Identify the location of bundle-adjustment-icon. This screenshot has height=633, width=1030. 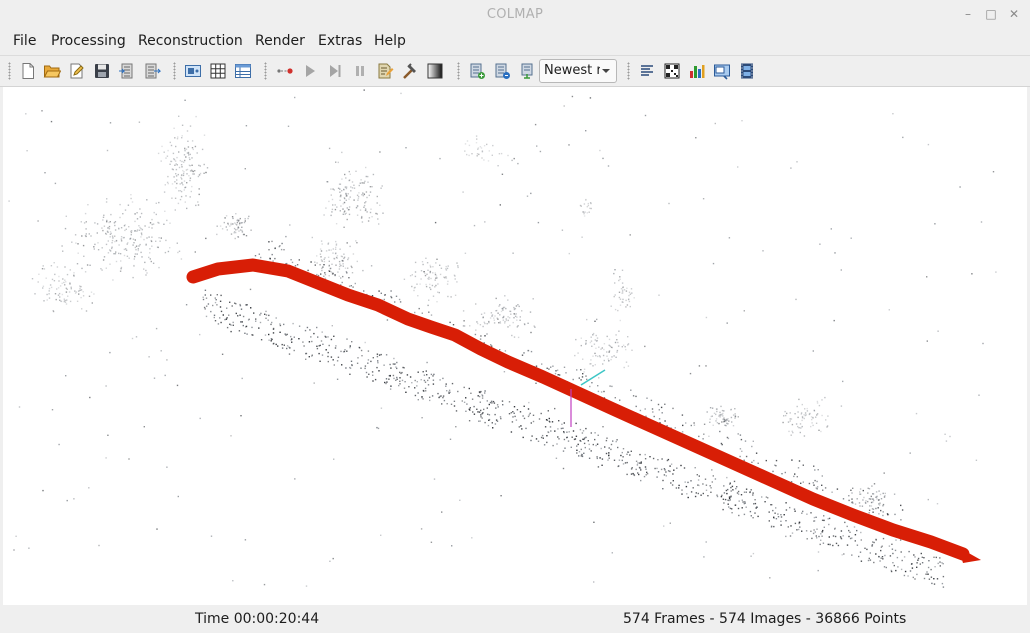
(410, 71).